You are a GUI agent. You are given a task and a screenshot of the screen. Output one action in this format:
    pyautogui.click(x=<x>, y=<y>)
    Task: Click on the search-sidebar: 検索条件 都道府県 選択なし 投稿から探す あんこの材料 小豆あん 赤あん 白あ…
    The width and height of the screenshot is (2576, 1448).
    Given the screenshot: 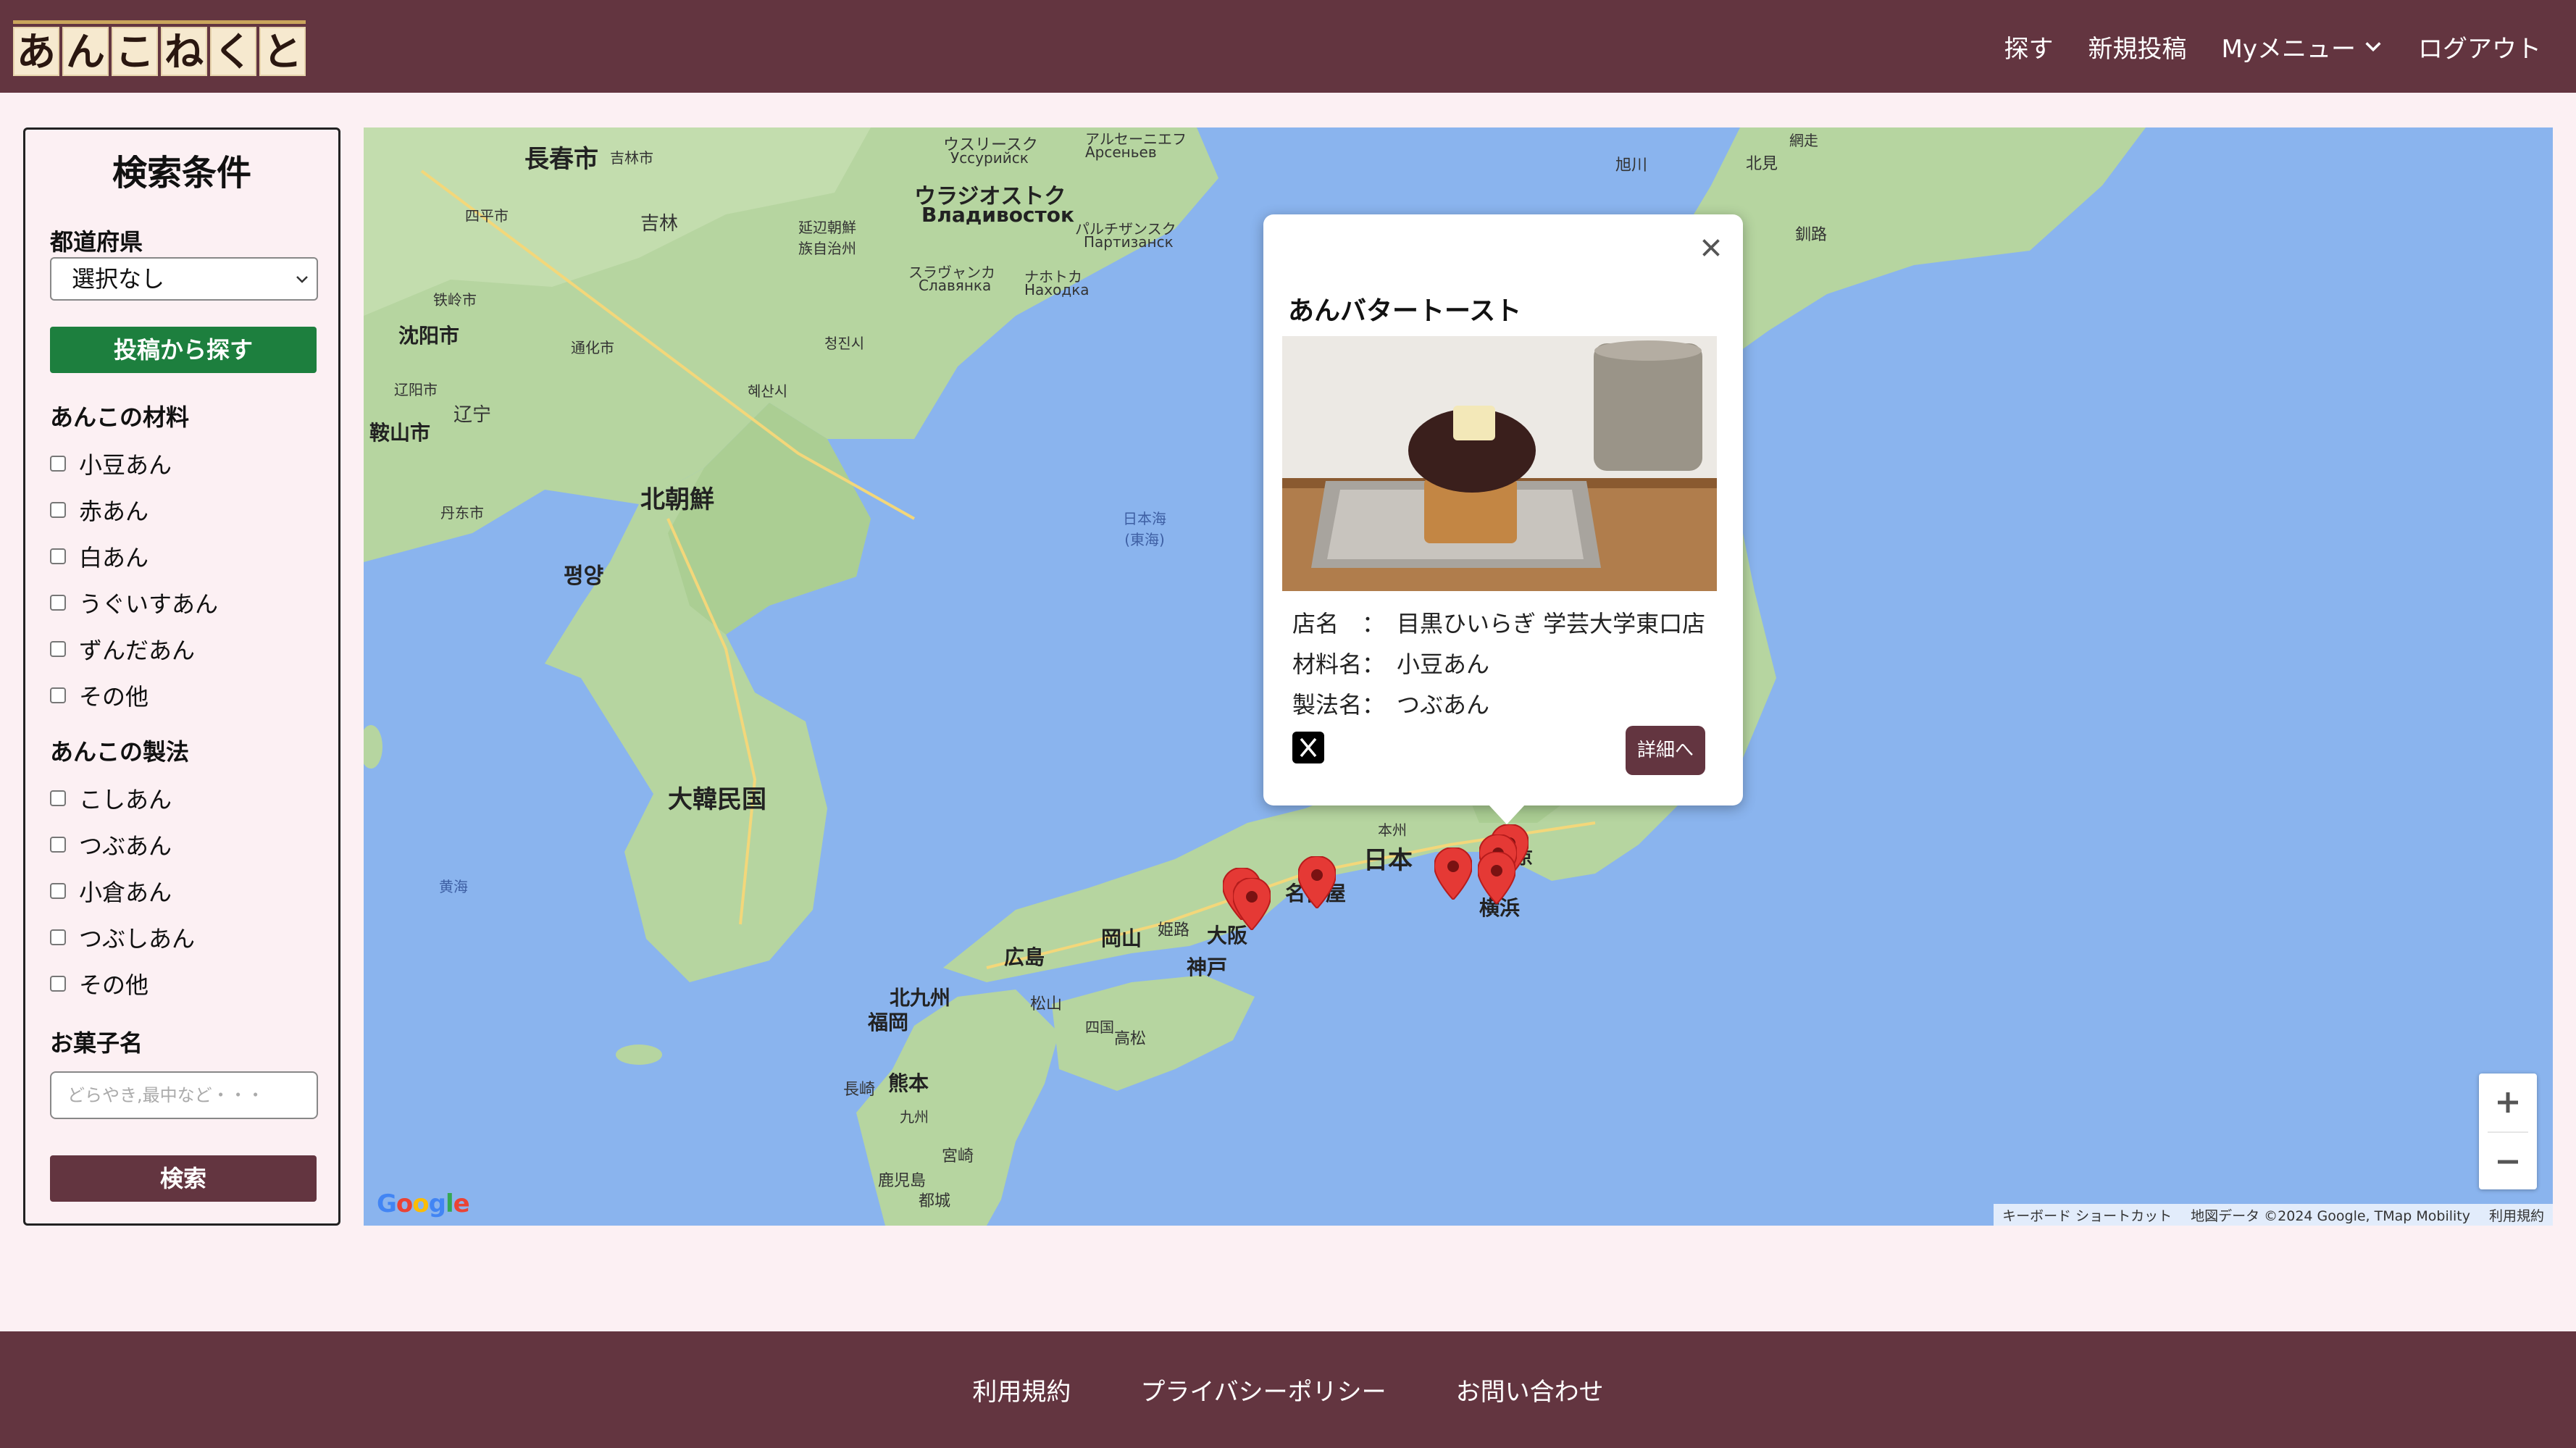 What is the action you would take?
    pyautogui.click(x=181, y=677)
    